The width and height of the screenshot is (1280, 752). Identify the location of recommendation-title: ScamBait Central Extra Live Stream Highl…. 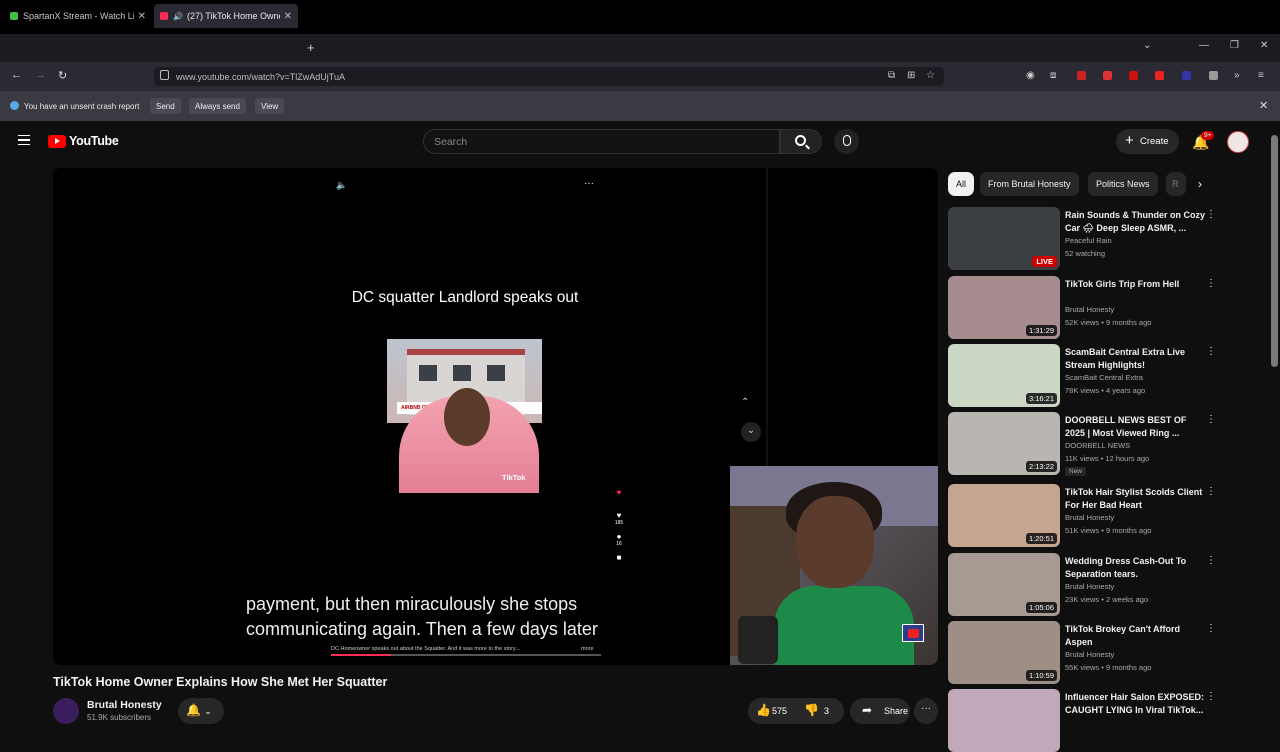
(1136, 359).